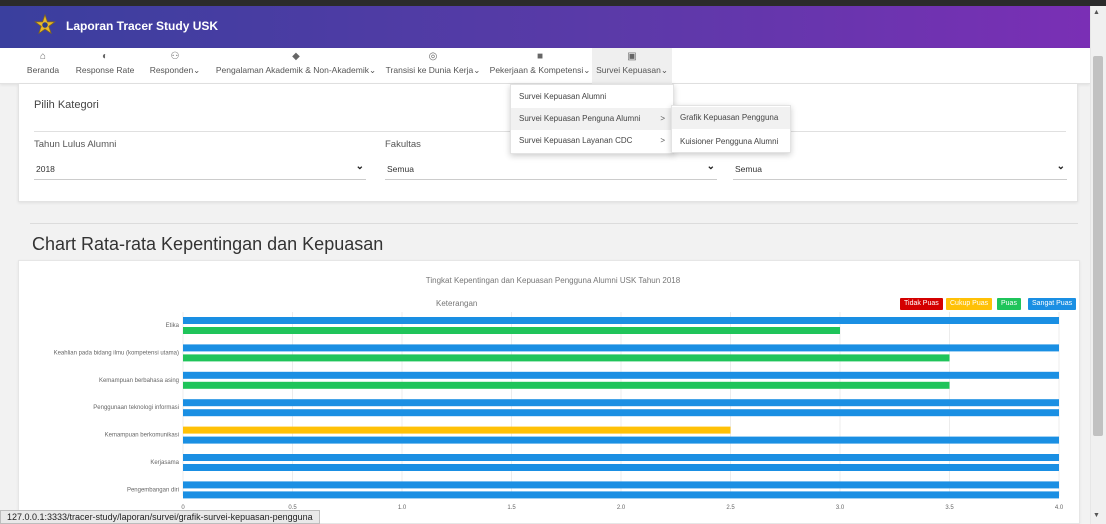 The image size is (1106, 524). I want to click on x-tick-label: 2.0, so click(621, 507).